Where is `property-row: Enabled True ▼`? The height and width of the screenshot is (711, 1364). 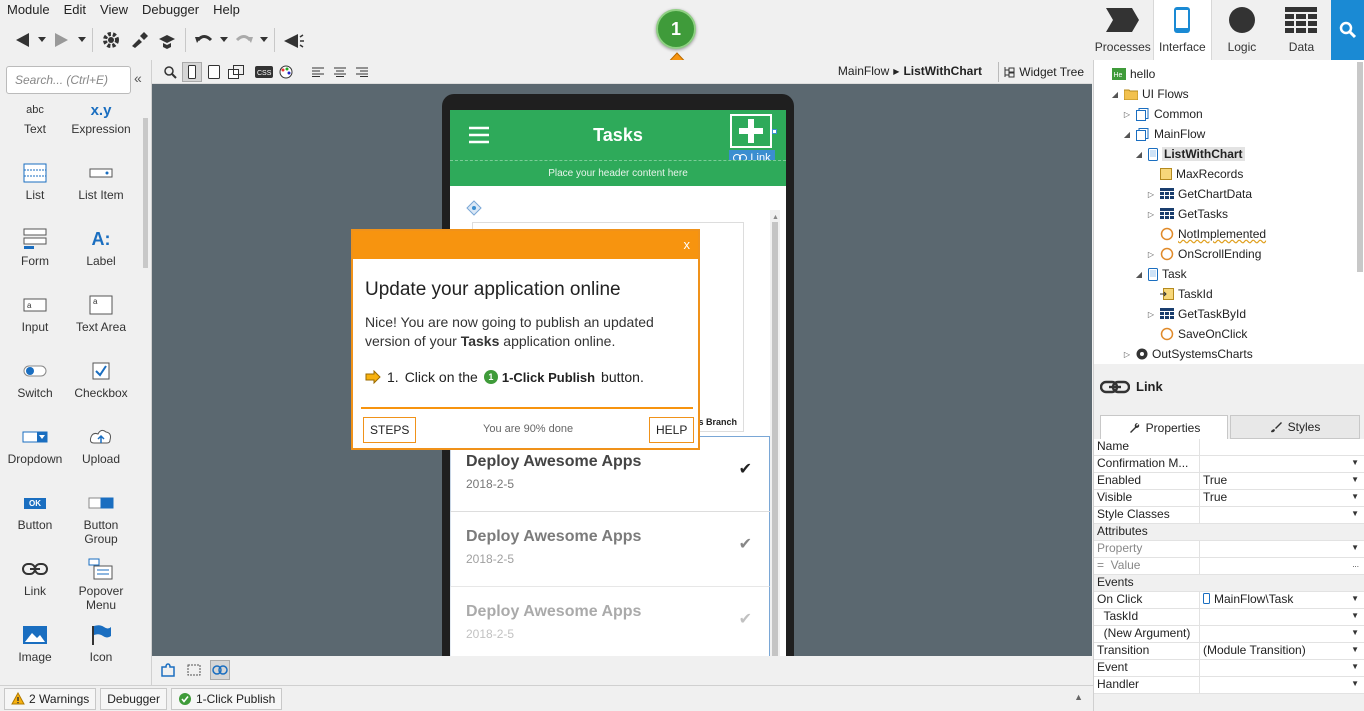 property-row: Enabled True ▼ is located at coordinates (1229, 481).